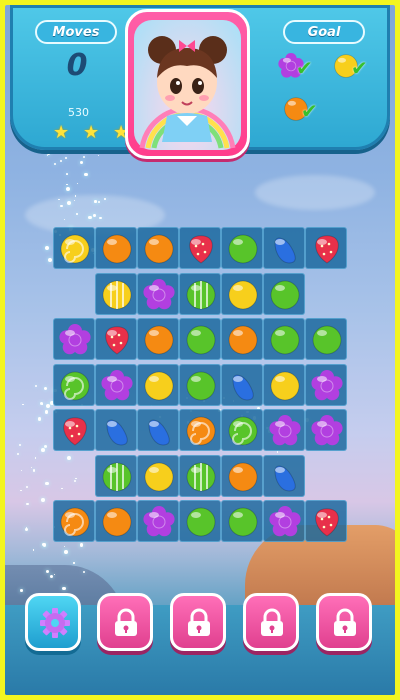 The width and height of the screenshot is (400, 700). Describe the element at coordinates (53, 622) in the screenshot. I see `settings-button` at that location.